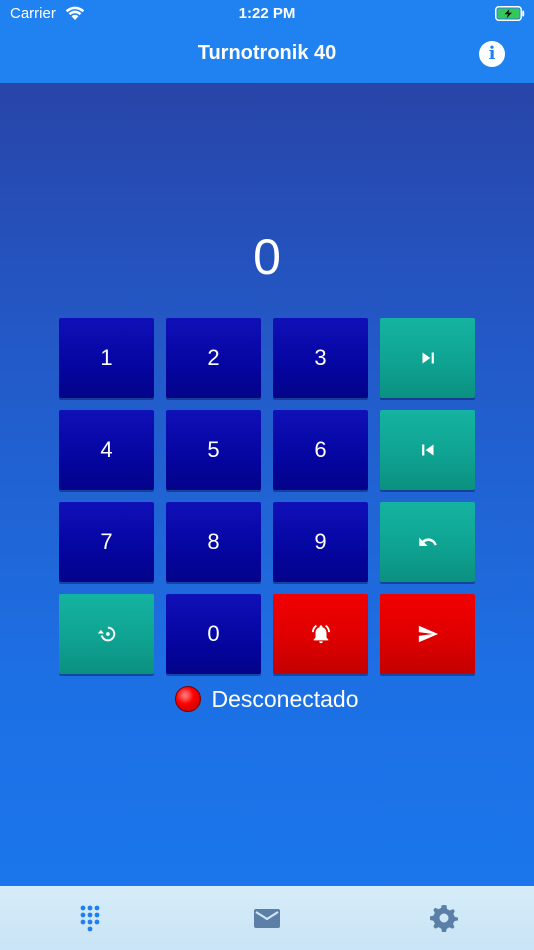  I want to click on gear-icon, so click(444, 918).